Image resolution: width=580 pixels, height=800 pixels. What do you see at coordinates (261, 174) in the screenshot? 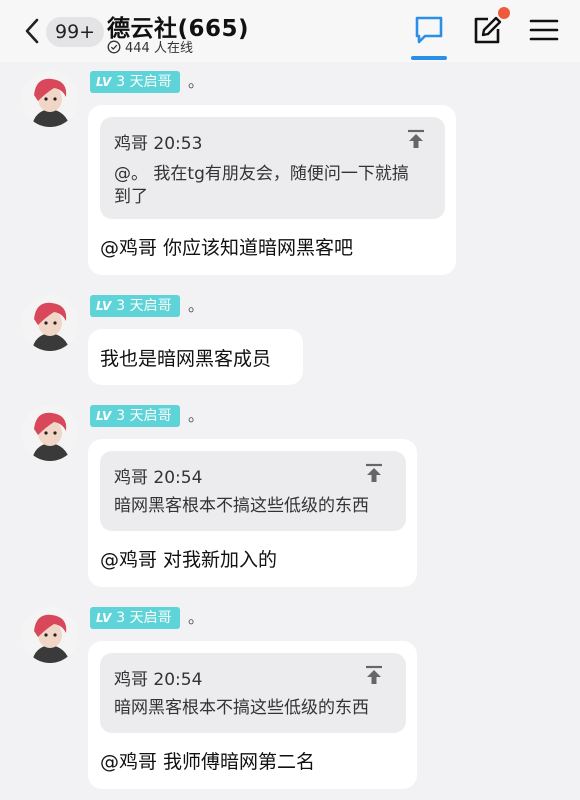
I see `quote-text: @。 我在tg有朋友会，随便问一下就搞` at bounding box center [261, 174].